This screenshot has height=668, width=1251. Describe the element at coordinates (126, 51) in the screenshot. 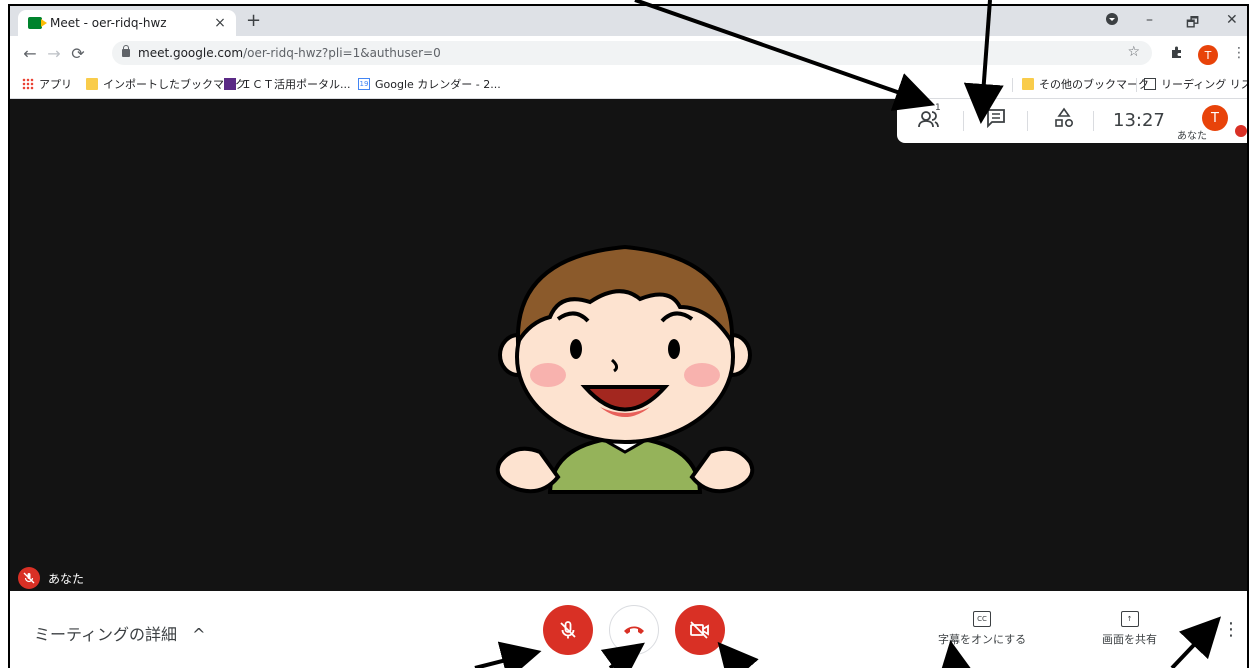

I see `lock-icon` at that location.